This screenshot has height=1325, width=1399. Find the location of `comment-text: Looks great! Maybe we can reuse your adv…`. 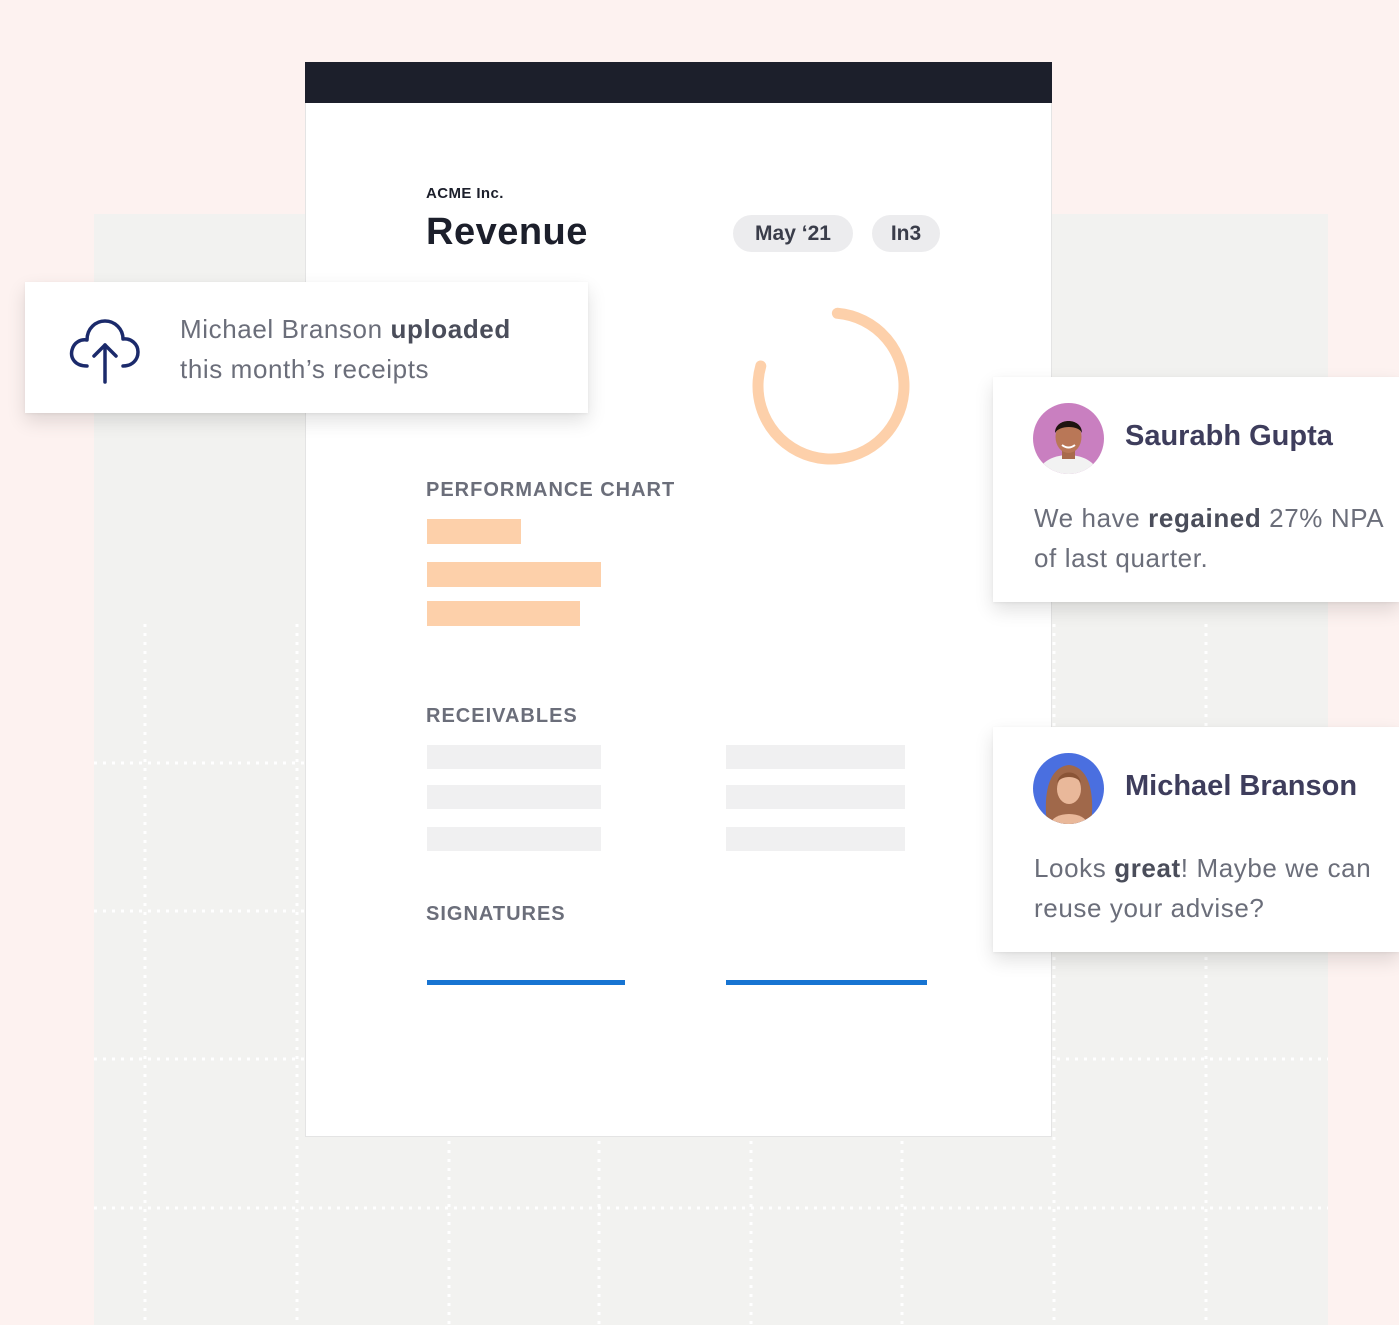

comment-text: Looks great! Maybe we can reuse your adv… is located at coordinates (1209, 888).